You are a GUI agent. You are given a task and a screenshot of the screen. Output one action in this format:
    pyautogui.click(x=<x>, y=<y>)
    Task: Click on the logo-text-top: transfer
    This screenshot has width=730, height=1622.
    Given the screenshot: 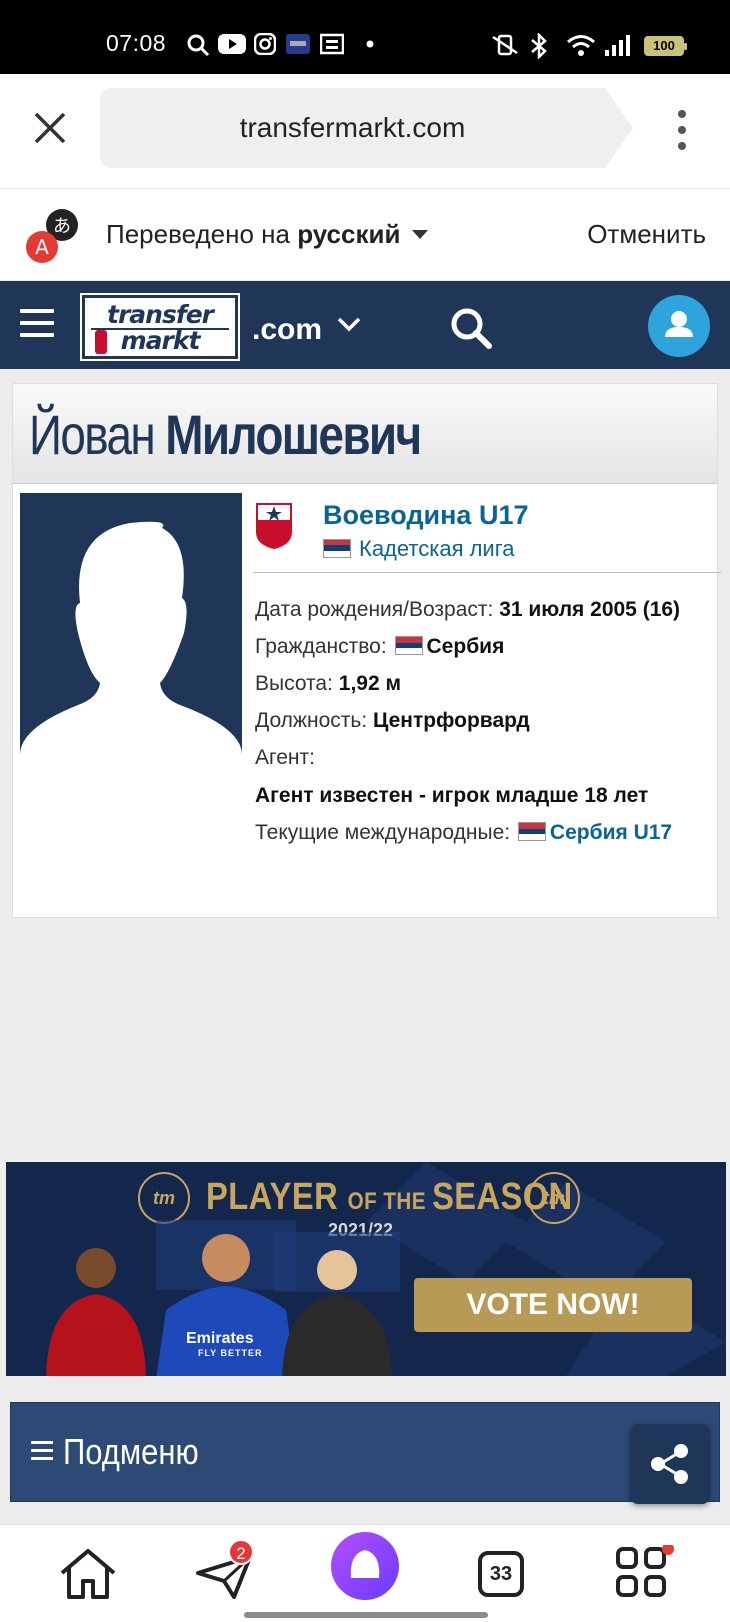 What is the action you would take?
    pyautogui.click(x=160, y=314)
    